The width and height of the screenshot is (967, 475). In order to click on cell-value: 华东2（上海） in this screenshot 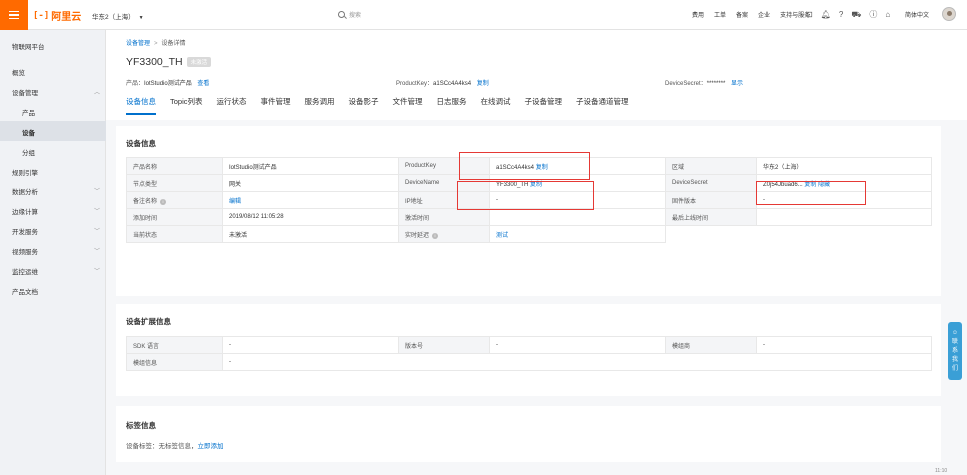, I will do `click(844, 166)`.